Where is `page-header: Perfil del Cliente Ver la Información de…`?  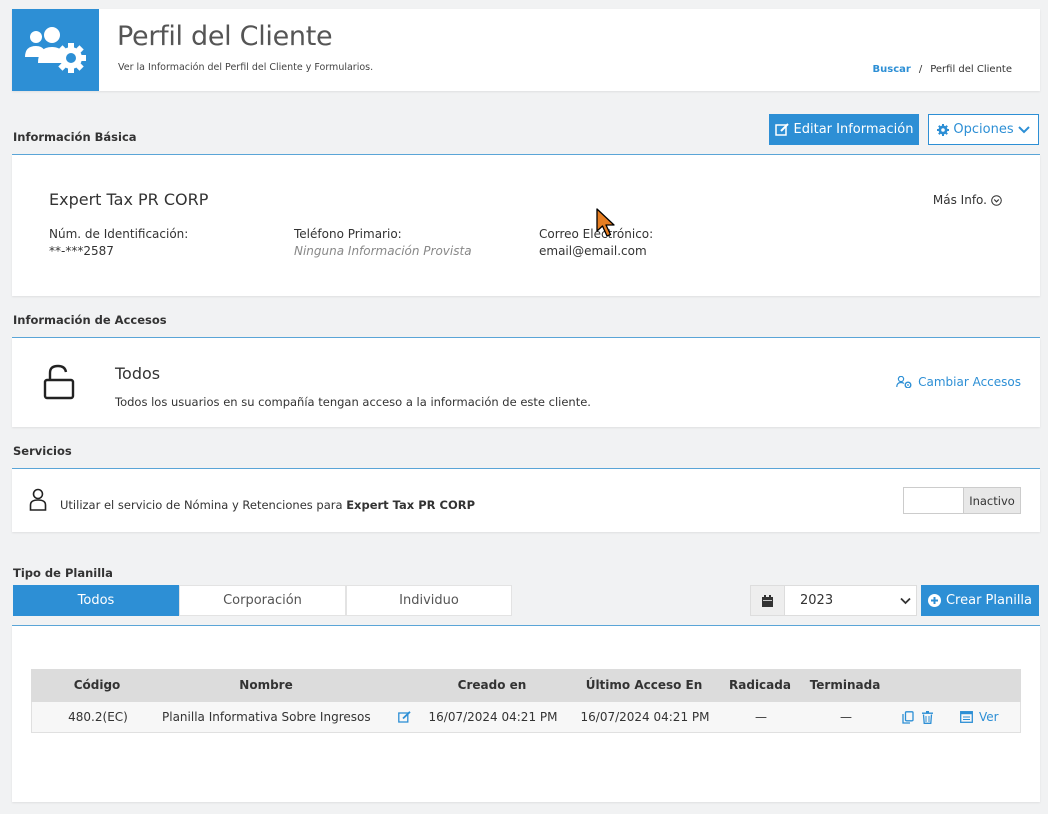
page-header: Perfil del Cliente Ver la Información de… is located at coordinates (526, 50).